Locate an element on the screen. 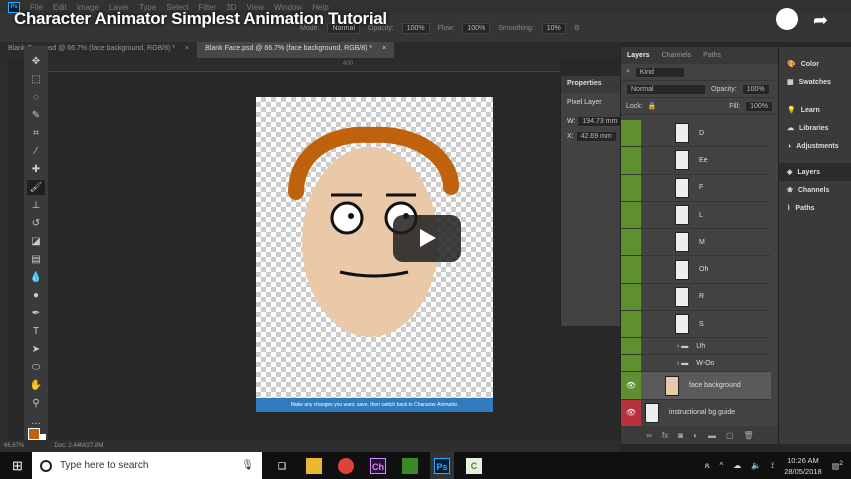  layer-row: 👁 face background is located at coordinates (696, 386).